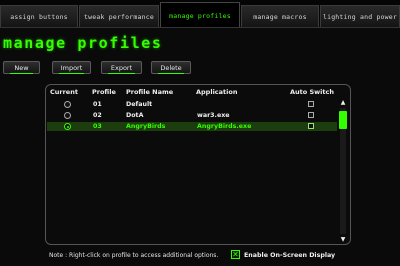 This screenshot has height=266, width=400. I want to click on delete-profile-button: Delete, so click(171, 67).